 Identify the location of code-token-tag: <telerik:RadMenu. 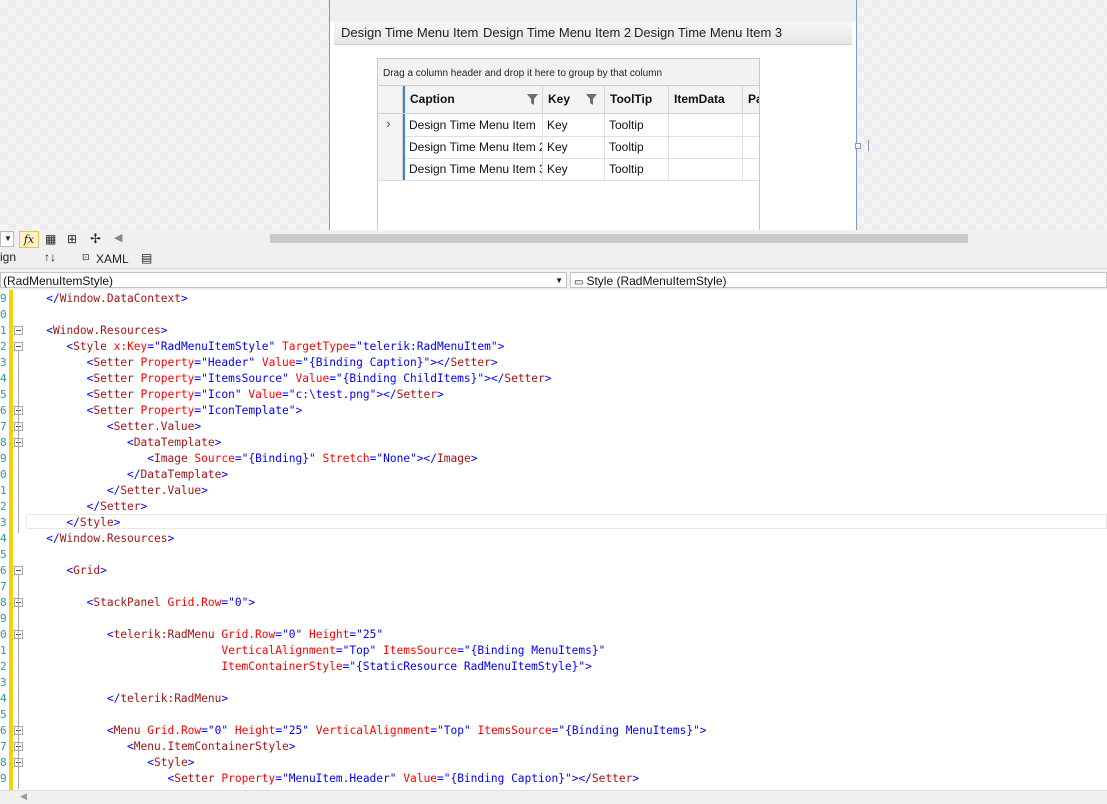
(164, 634).